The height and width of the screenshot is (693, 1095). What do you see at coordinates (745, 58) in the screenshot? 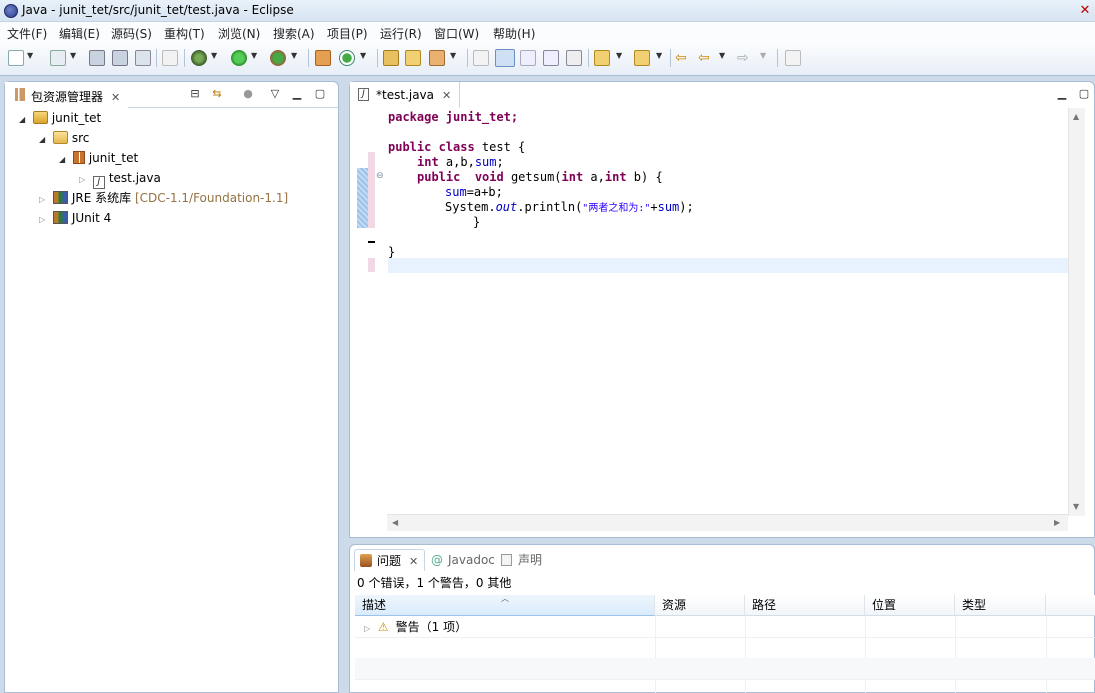
I see `forward-icon: ⇨` at bounding box center [745, 58].